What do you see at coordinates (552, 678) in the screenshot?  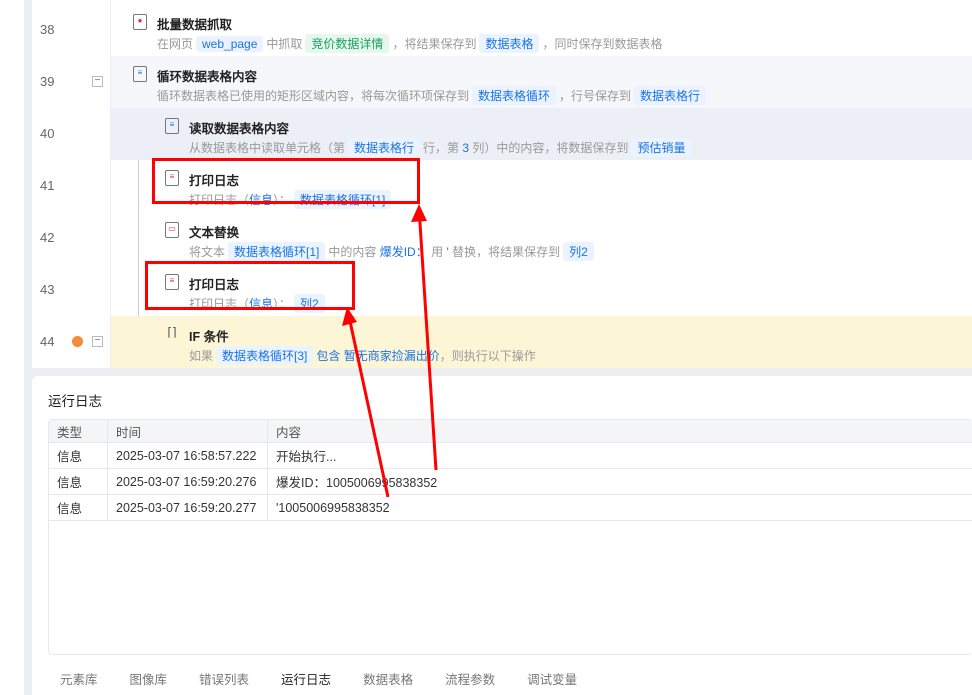 I see `tab-debug-vars: 调试变量` at bounding box center [552, 678].